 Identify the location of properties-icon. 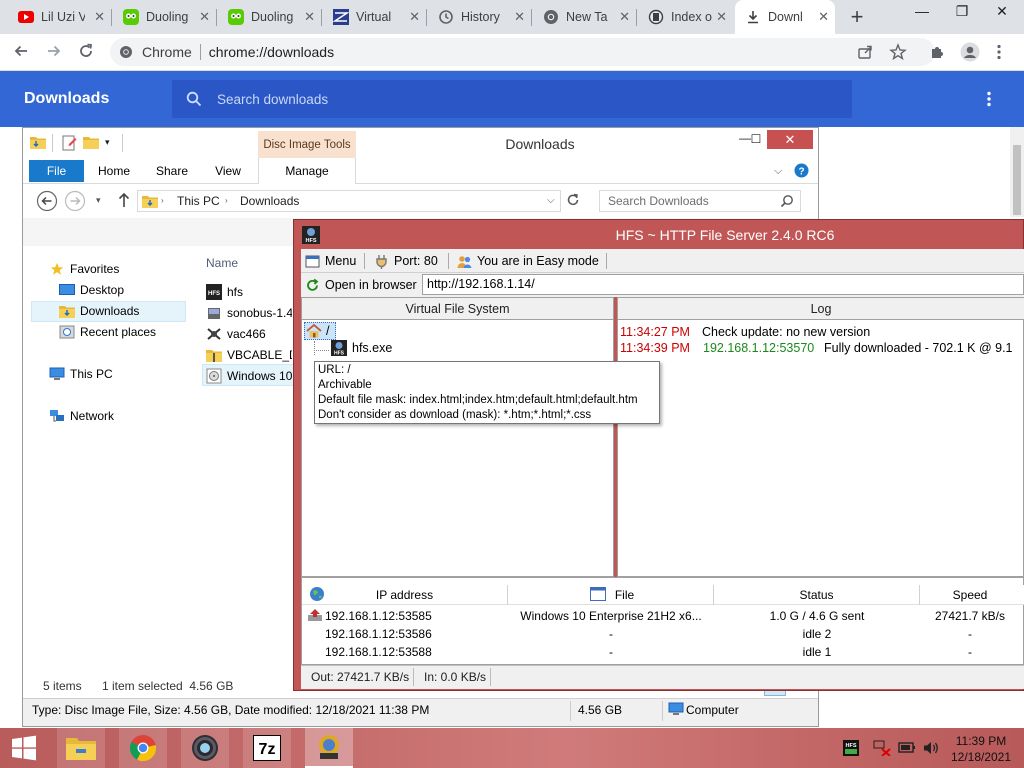
(69, 143).